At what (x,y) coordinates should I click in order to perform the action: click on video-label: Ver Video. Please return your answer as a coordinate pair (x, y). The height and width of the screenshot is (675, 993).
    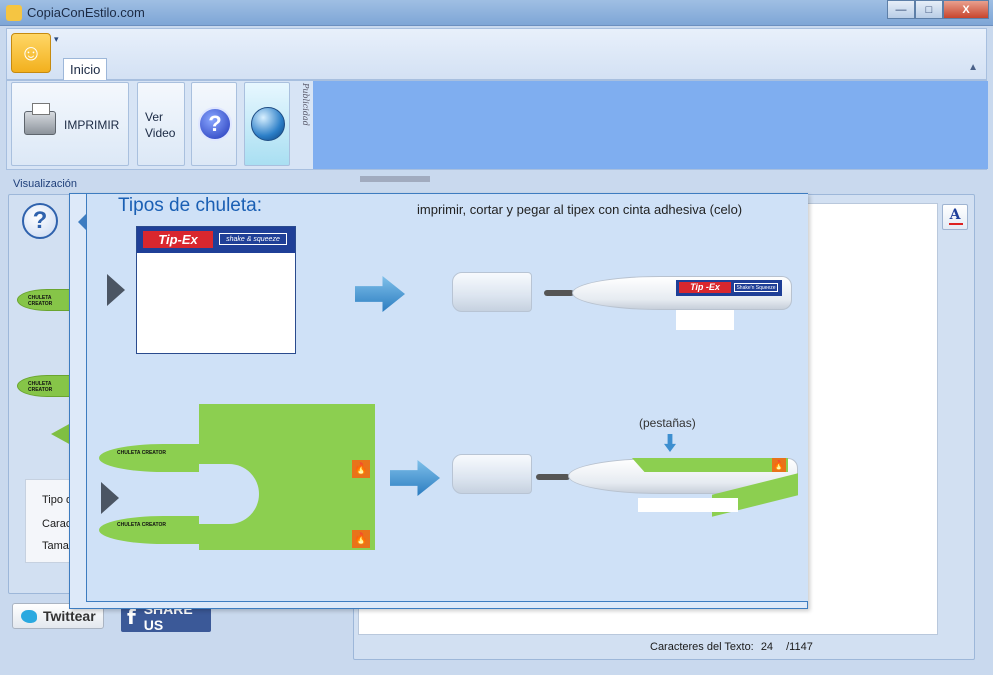
    Looking at the image, I should click on (160, 125).